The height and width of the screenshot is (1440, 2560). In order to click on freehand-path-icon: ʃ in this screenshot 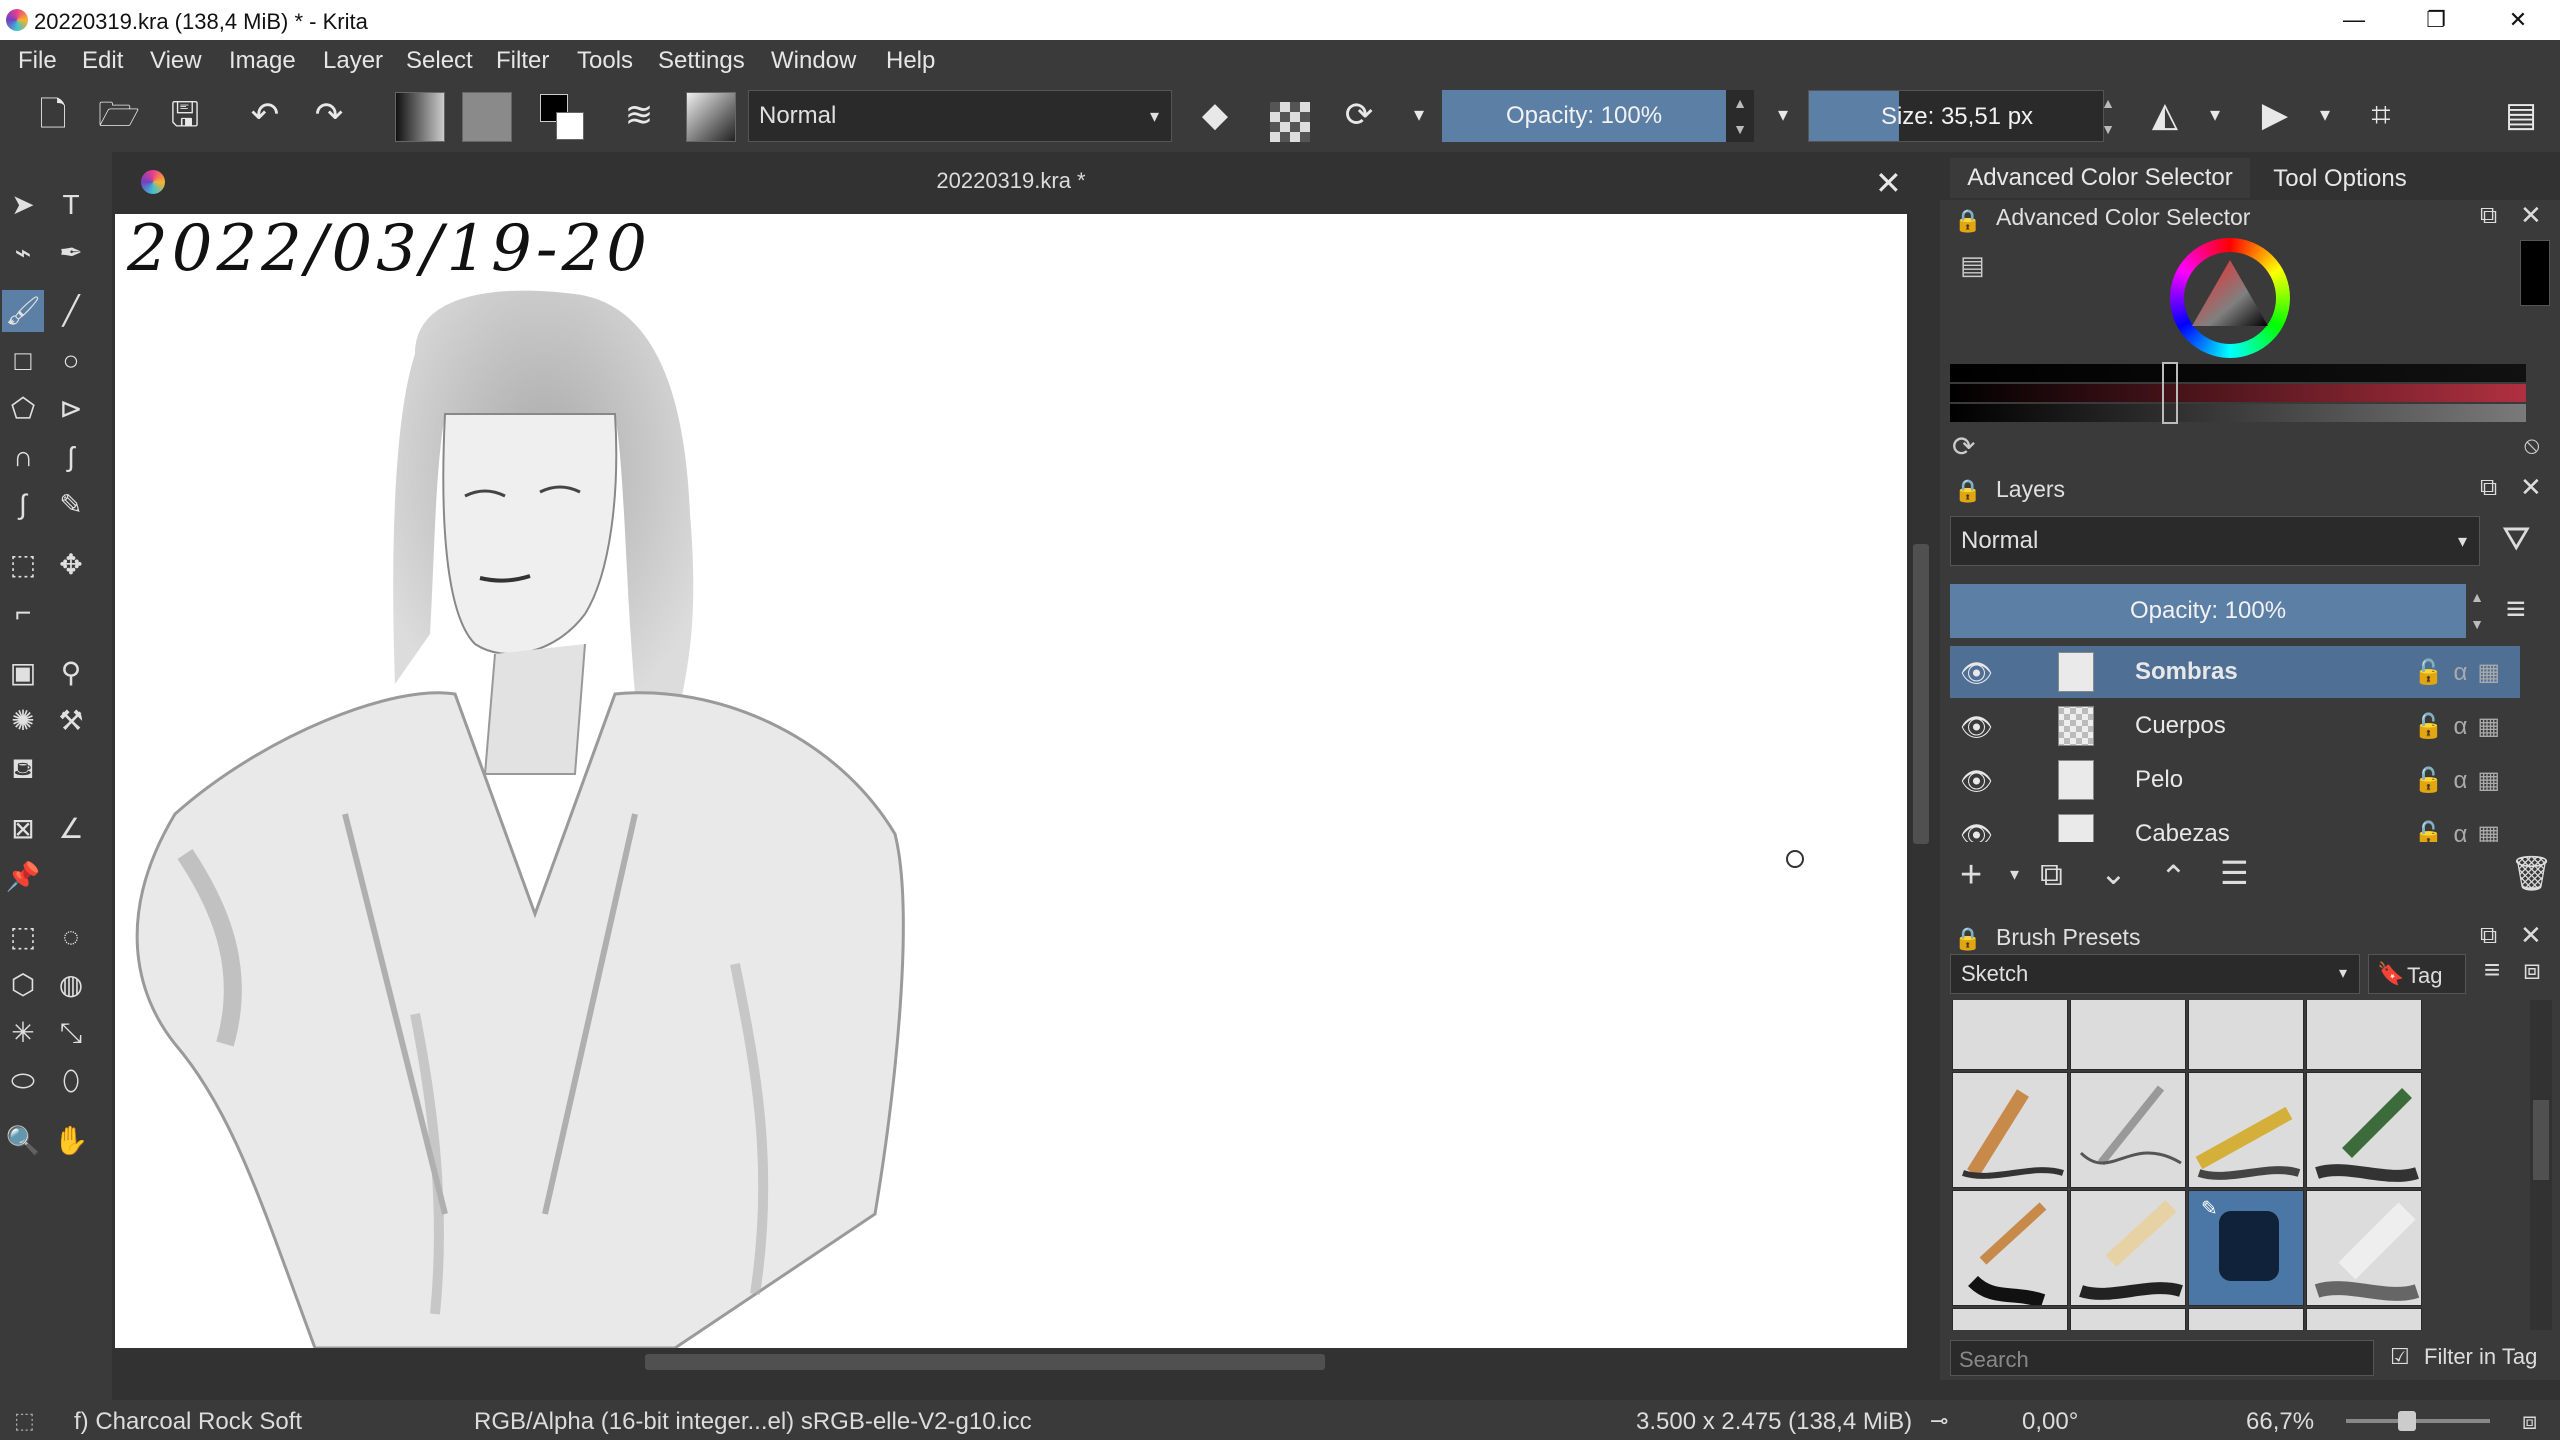, I will do `click(71, 457)`.